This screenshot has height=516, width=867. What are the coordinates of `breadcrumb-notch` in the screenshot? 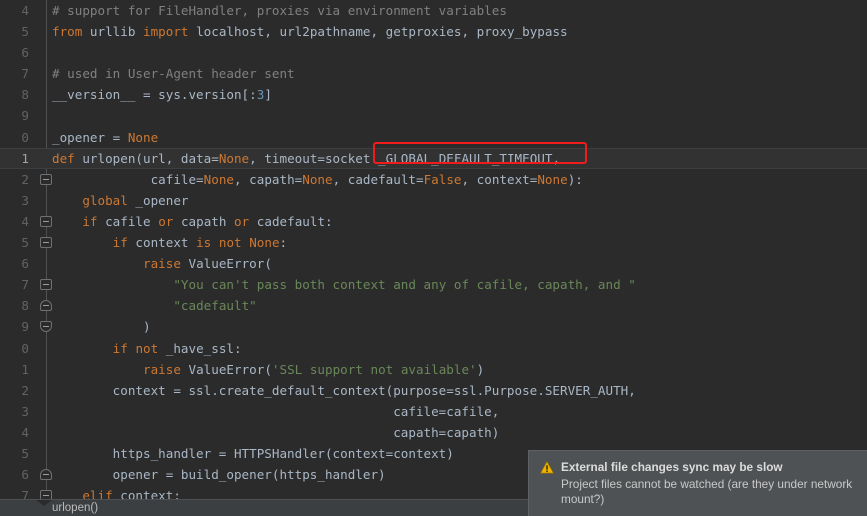 It's located at (44, 503).